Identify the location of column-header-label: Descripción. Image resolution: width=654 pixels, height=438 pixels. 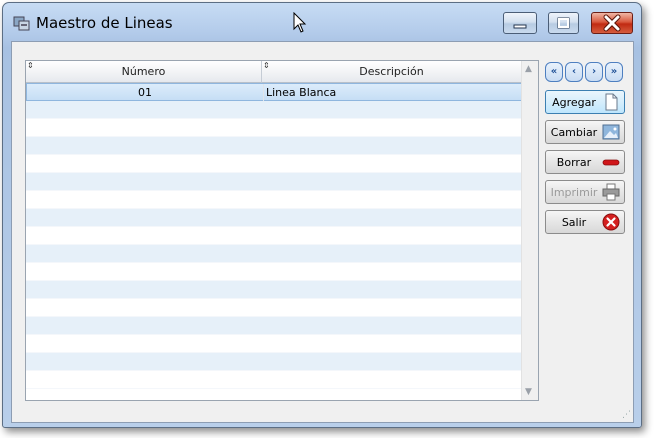
(391, 71).